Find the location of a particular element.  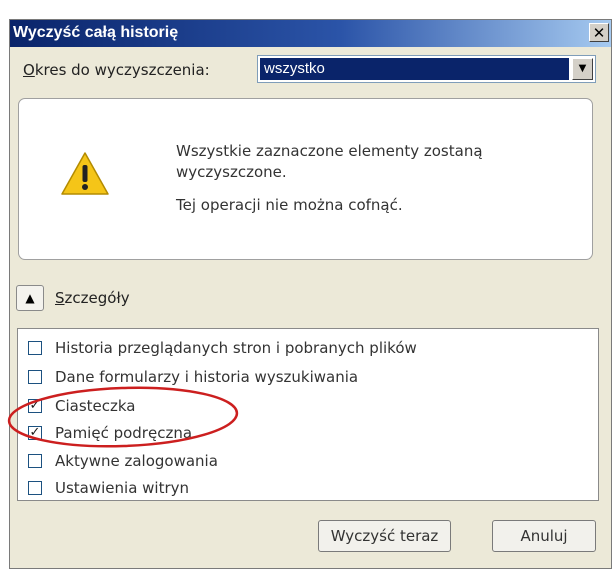

item-label: Pamięć podręczna is located at coordinates (124, 433).